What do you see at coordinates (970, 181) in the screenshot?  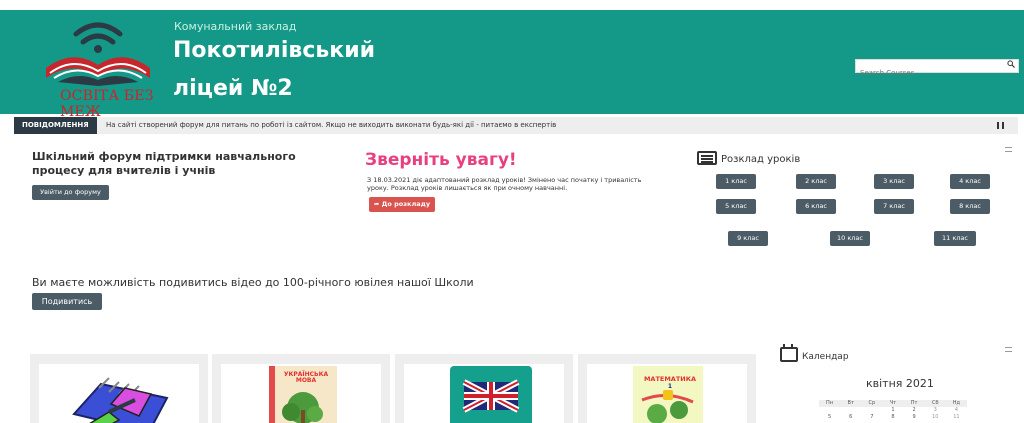 I see `class-button-4: 4 клас` at bounding box center [970, 181].